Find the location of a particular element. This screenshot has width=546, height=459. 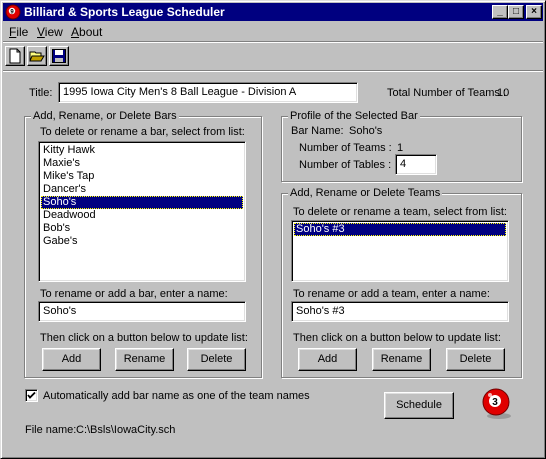

menu-file: File is located at coordinates (18, 32).